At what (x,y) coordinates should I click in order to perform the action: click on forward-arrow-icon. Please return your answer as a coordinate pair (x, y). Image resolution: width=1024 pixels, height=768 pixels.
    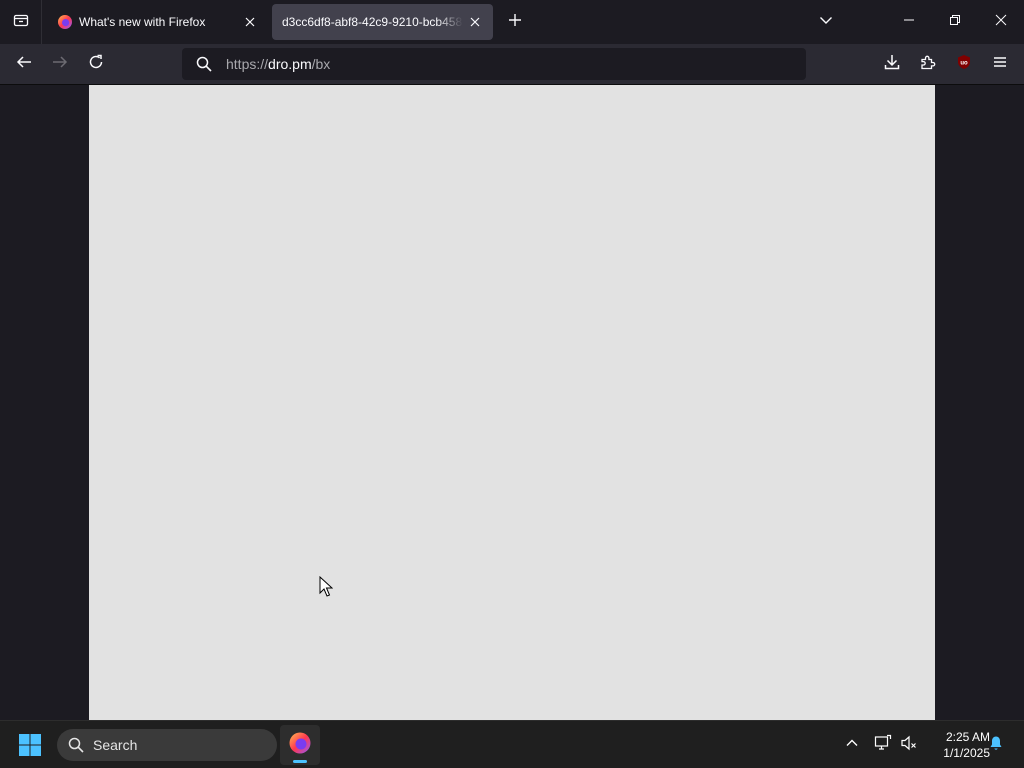
    Looking at the image, I should click on (60, 64).